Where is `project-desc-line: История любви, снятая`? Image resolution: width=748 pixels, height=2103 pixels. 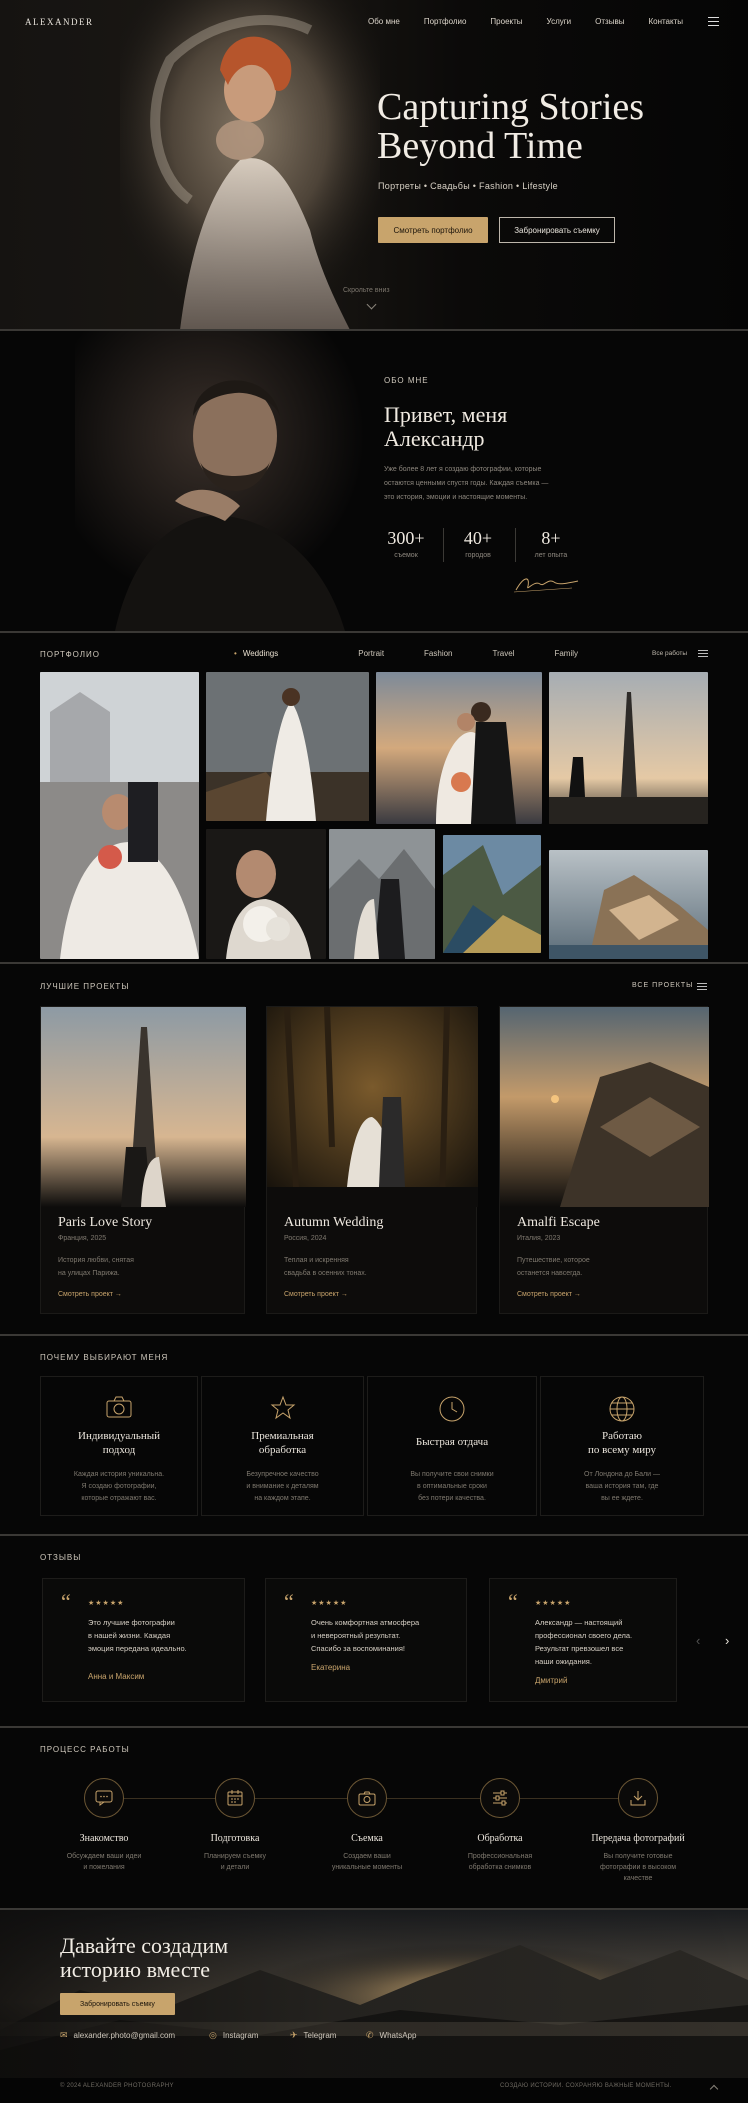
project-desc-line: История любви, снятая is located at coordinates (96, 1260).